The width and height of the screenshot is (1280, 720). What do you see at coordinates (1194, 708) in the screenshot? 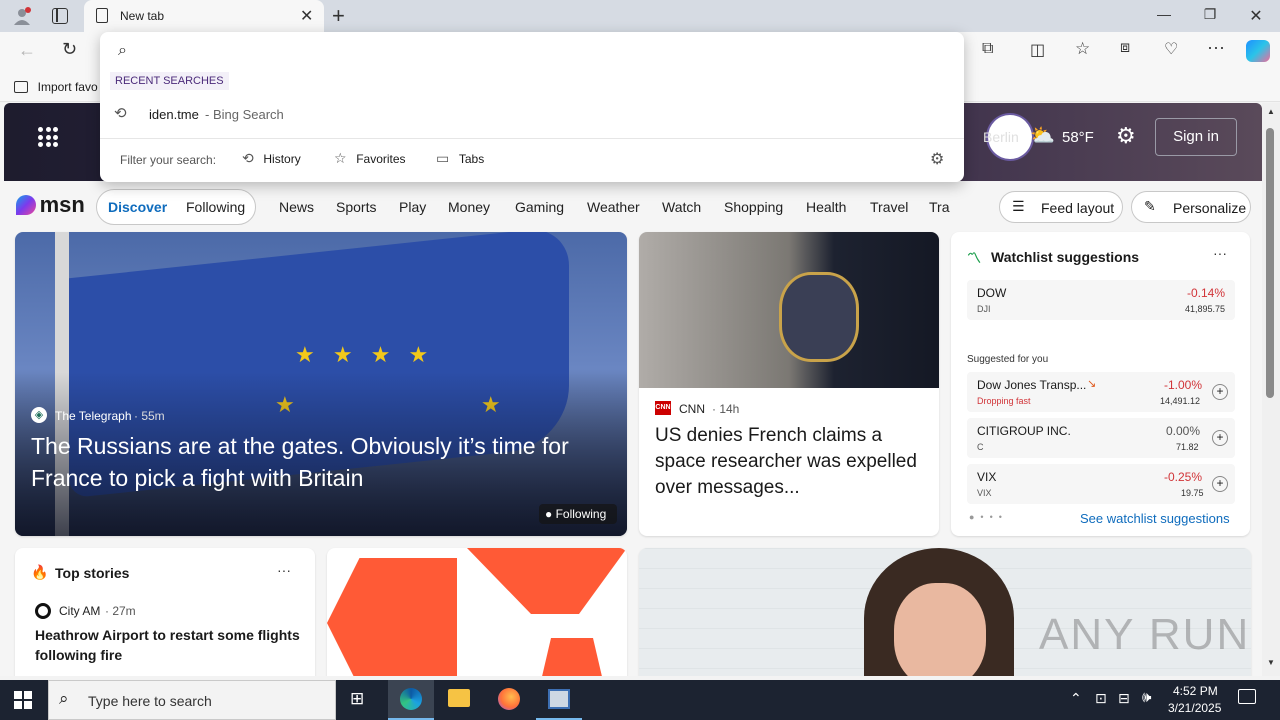
I see `clock-date: 3/21/2025` at bounding box center [1194, 708].